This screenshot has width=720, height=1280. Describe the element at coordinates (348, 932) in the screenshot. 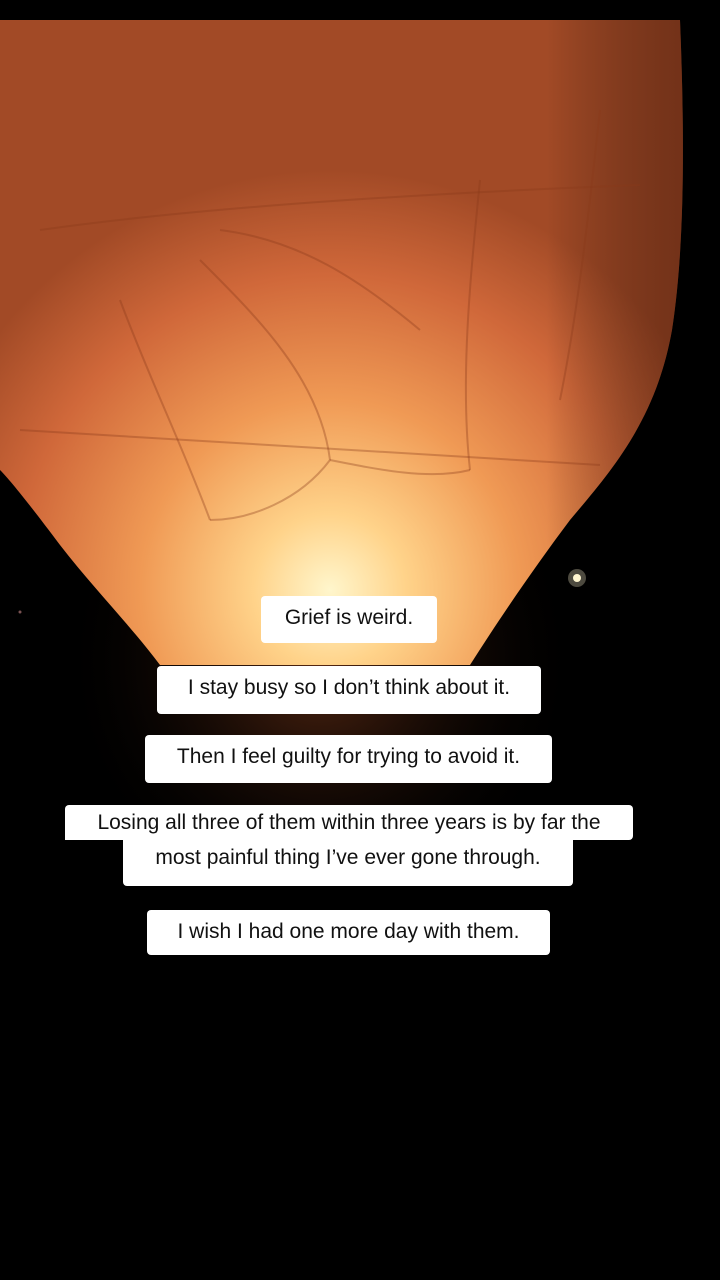

I see `caption-line-5: I wish I had one more day with them.` at that location.